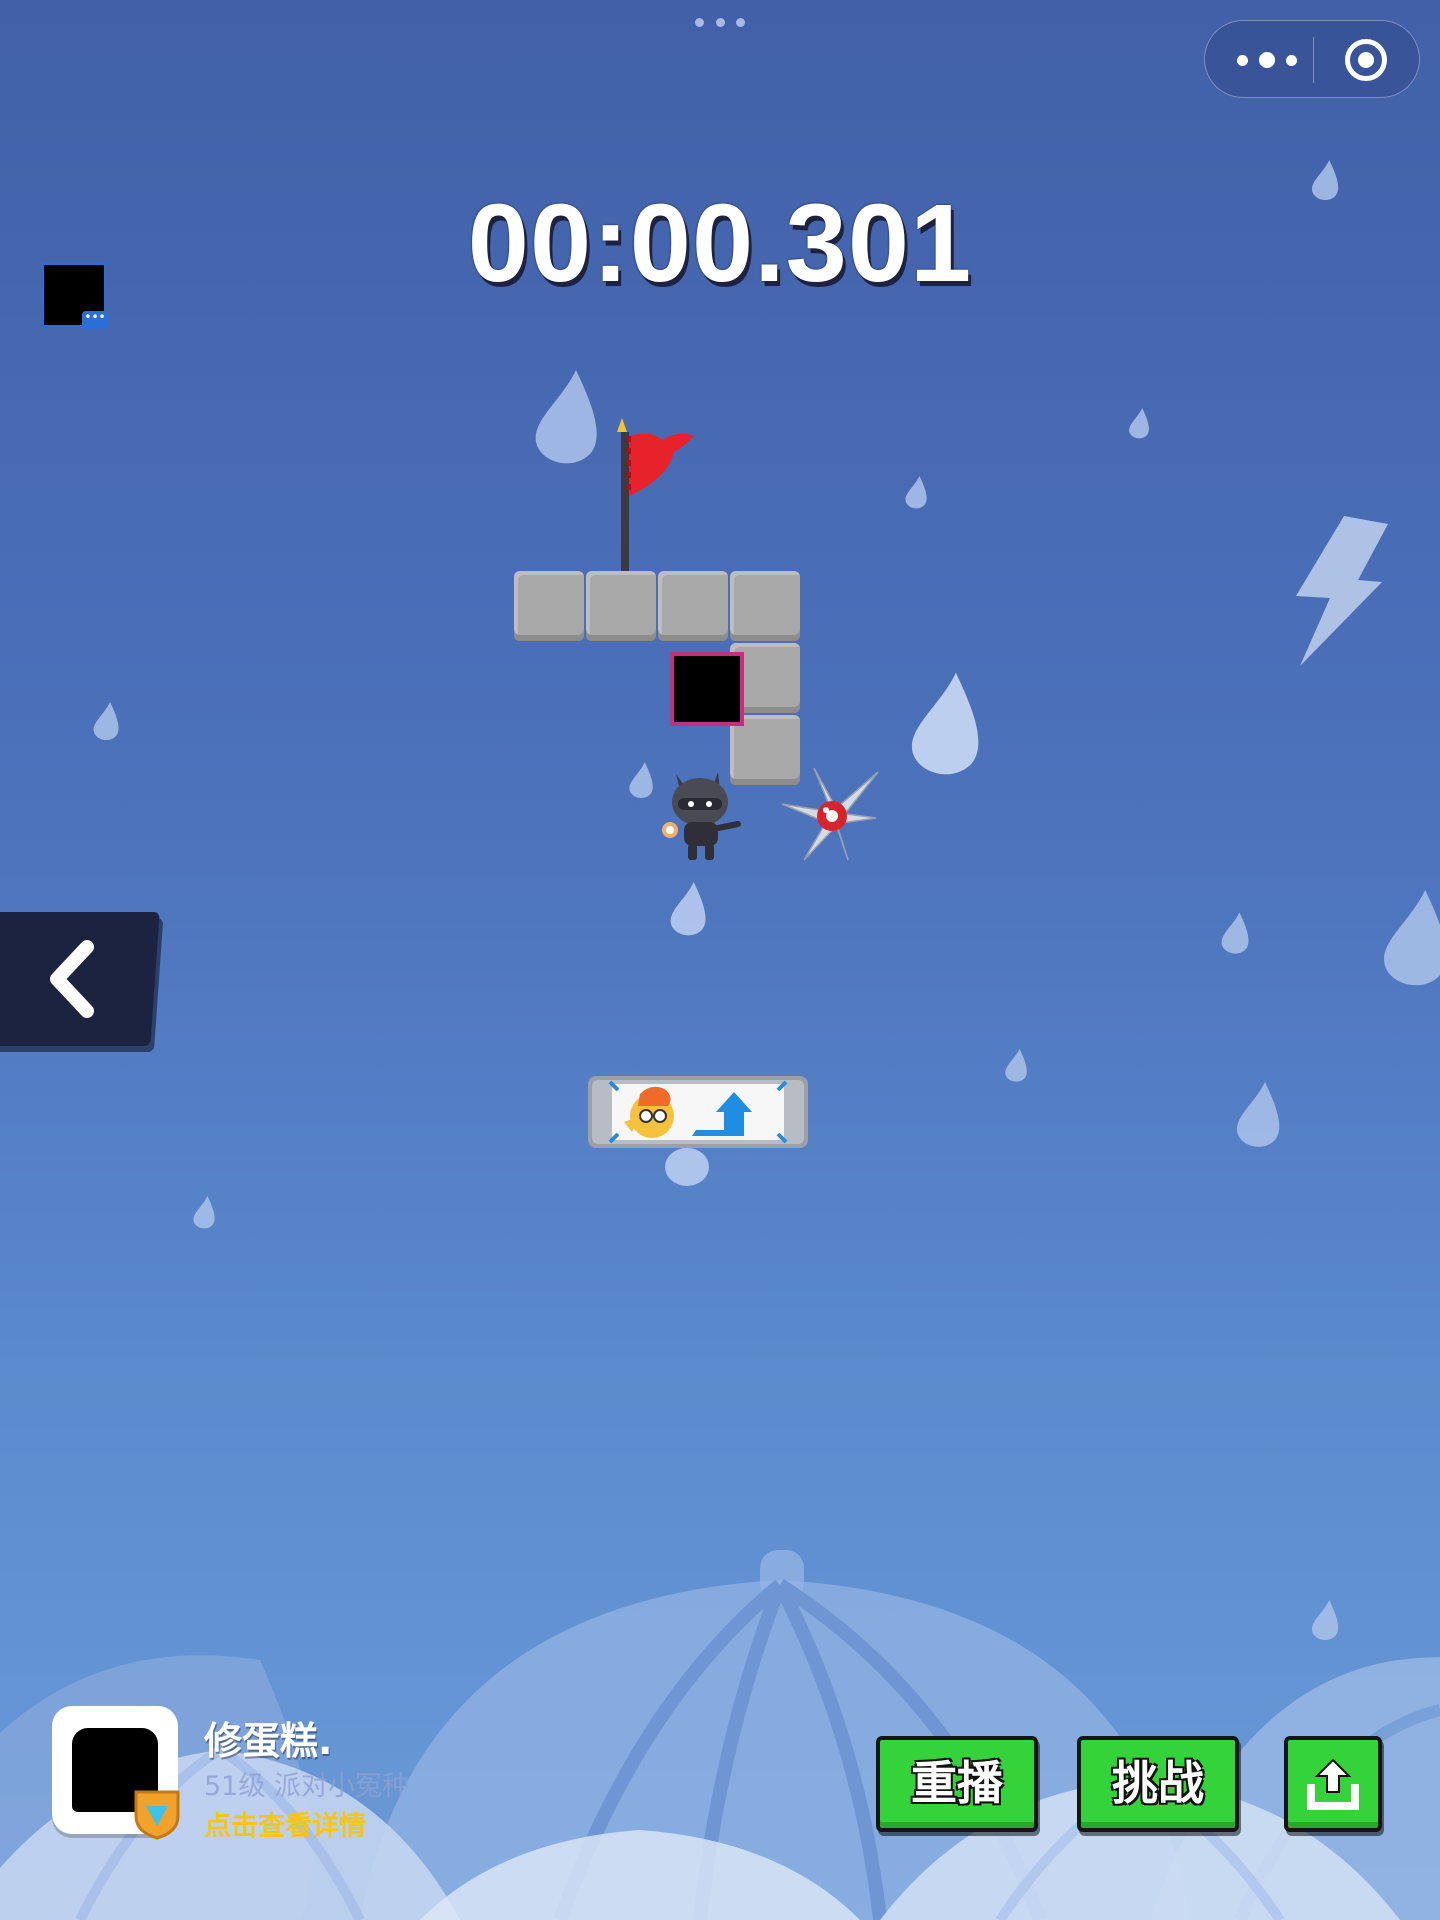 The height and width of the screenshot is (1920, 1440). Describe the element at coordinates (720, 243) in the screenshot. I see `level-timer: 00:00.301` at that location.